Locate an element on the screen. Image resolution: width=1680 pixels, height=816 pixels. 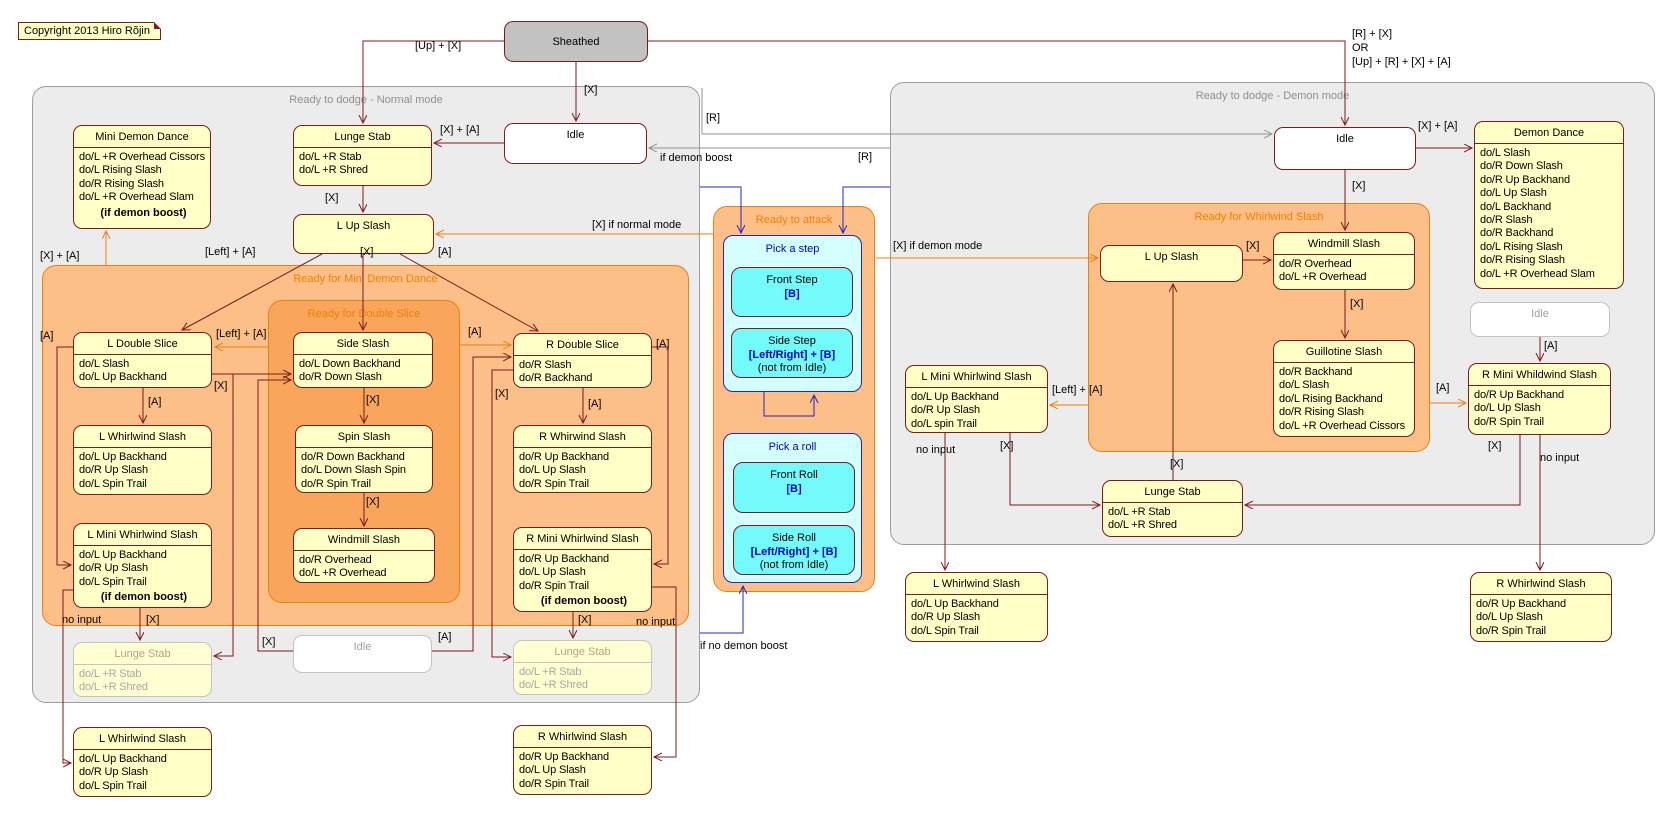
action-line: do/L +R Overhead Slam is located at coordinates (136, 197).